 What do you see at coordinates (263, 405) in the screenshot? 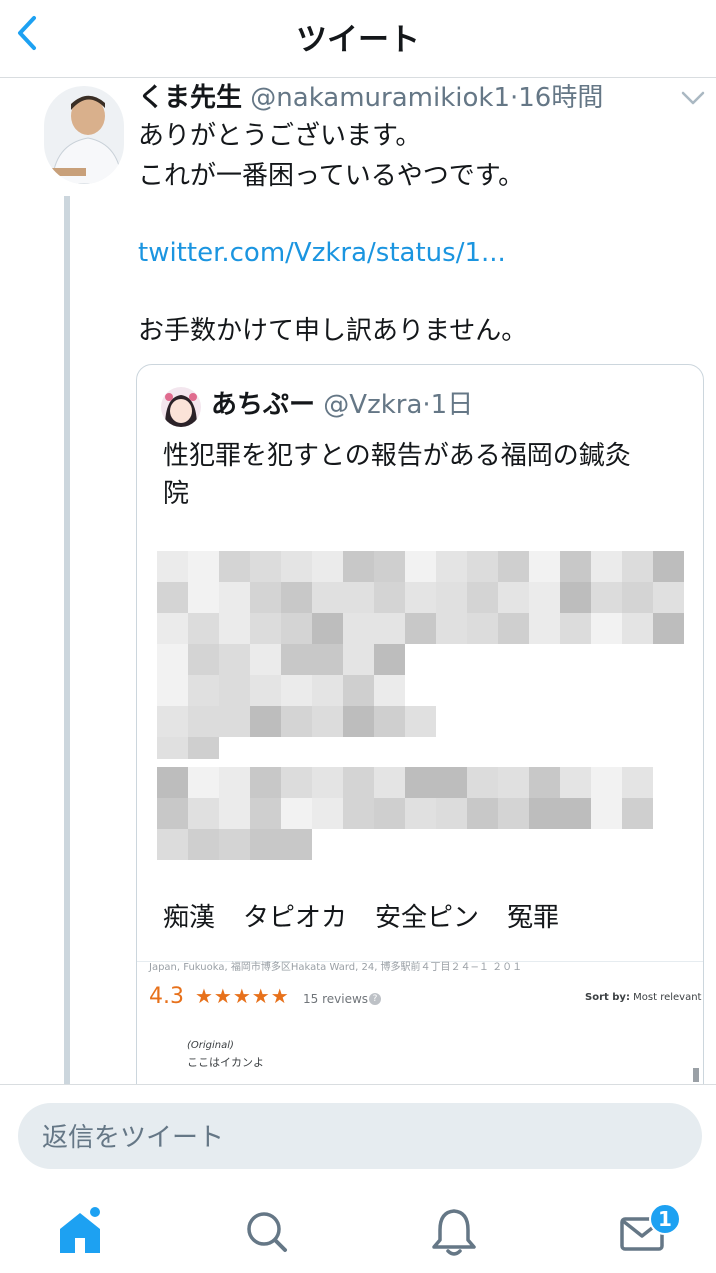
I see `quoted-author-name: あちぷー` at bounding box center [263, 405].